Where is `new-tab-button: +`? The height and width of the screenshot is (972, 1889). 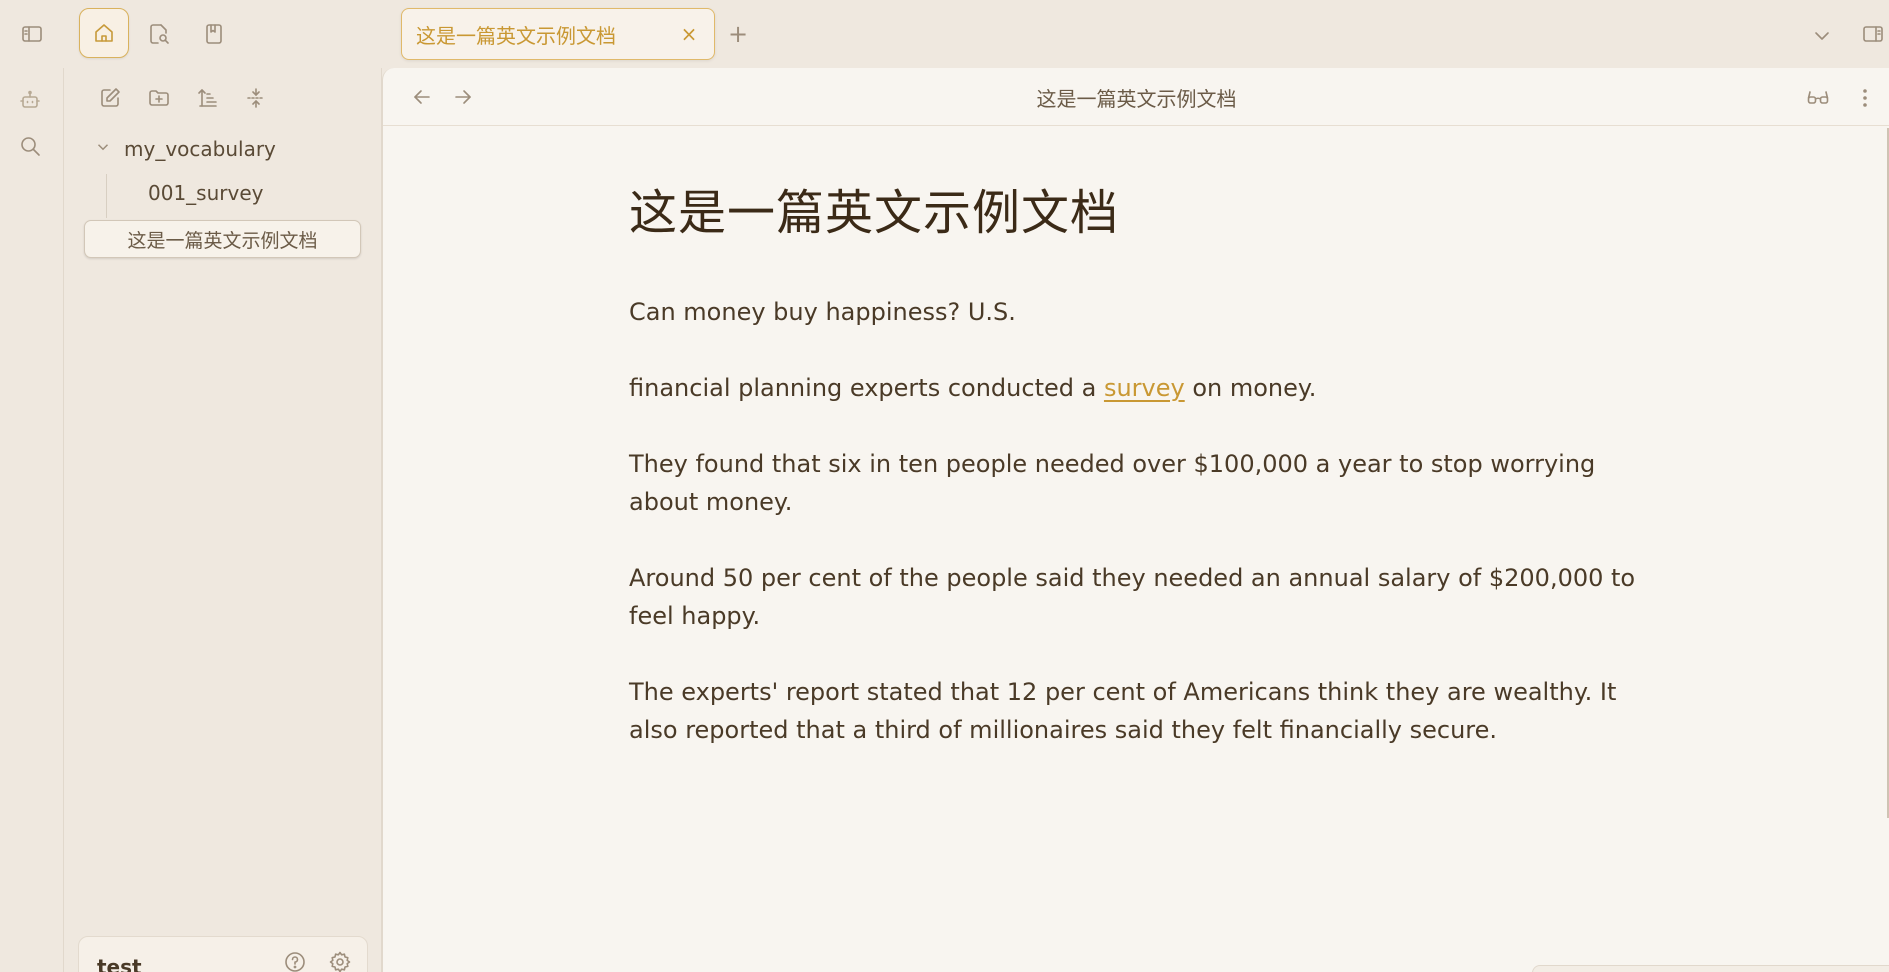
new-tab-button: + is located at coordinates (738, 34).